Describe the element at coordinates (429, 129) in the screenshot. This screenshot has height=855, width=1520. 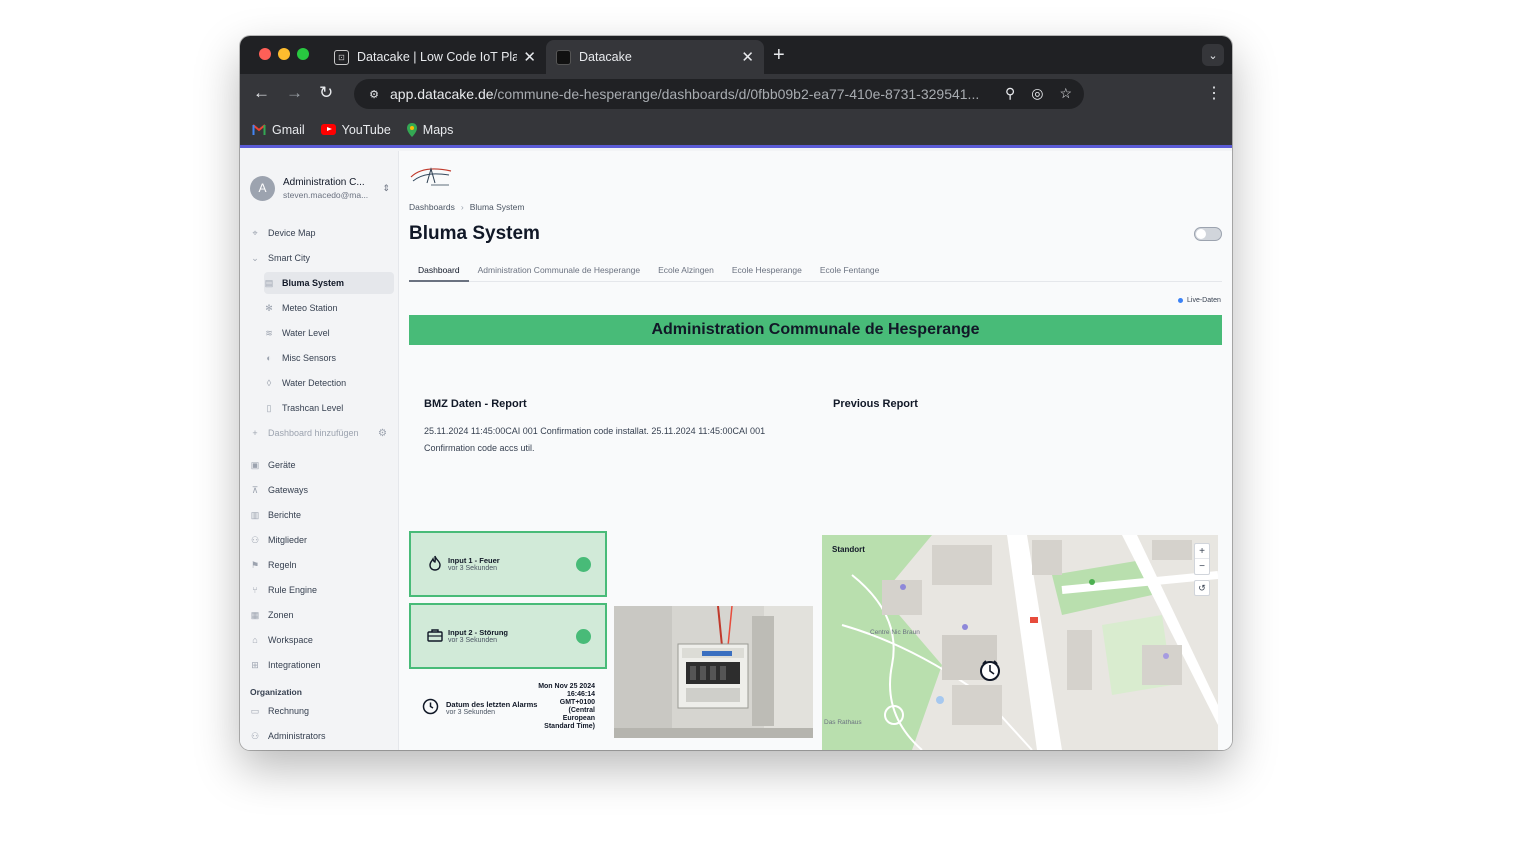
I see `bookmark-maps: Maps` at that location.